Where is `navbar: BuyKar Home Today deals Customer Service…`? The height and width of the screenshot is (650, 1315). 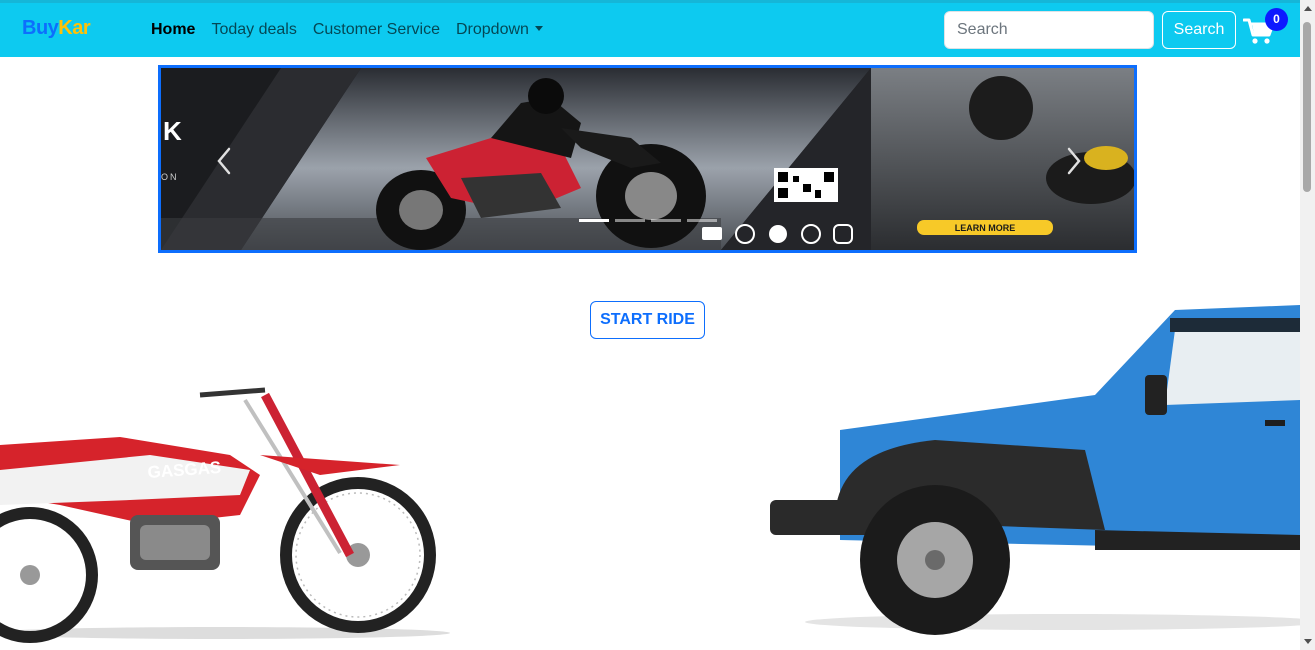
navbar: BuyKar Home Today deals Customer Service… is located at coordinates (650, 30).